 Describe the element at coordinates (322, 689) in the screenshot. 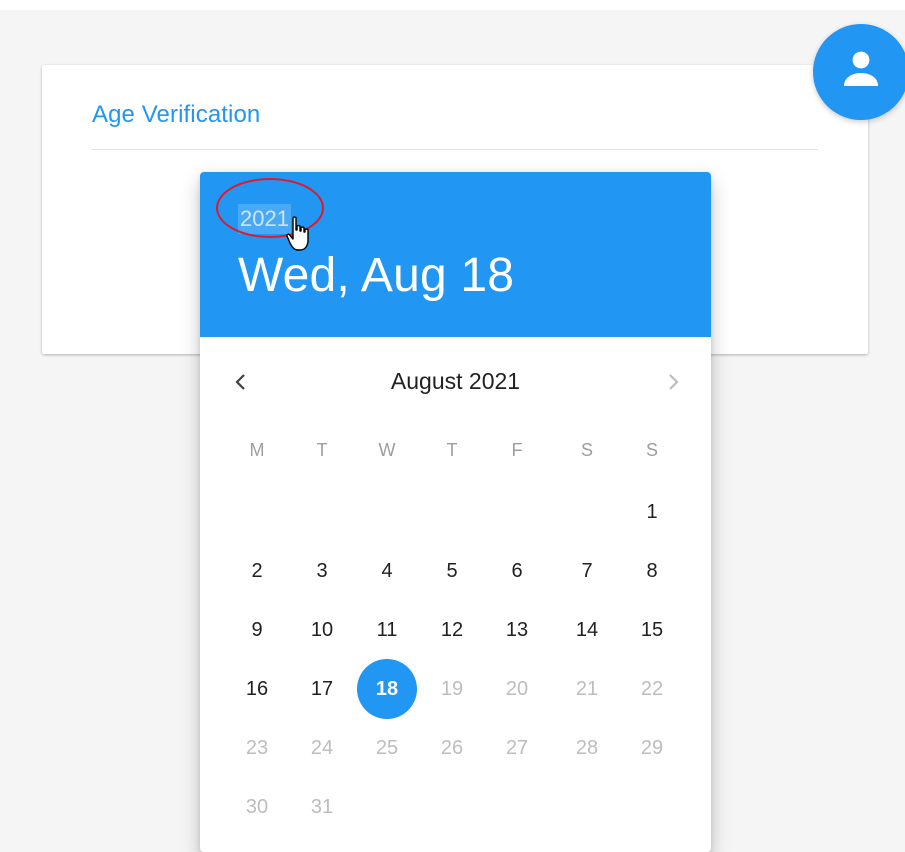

I see `calendar-day: 17` at that location.